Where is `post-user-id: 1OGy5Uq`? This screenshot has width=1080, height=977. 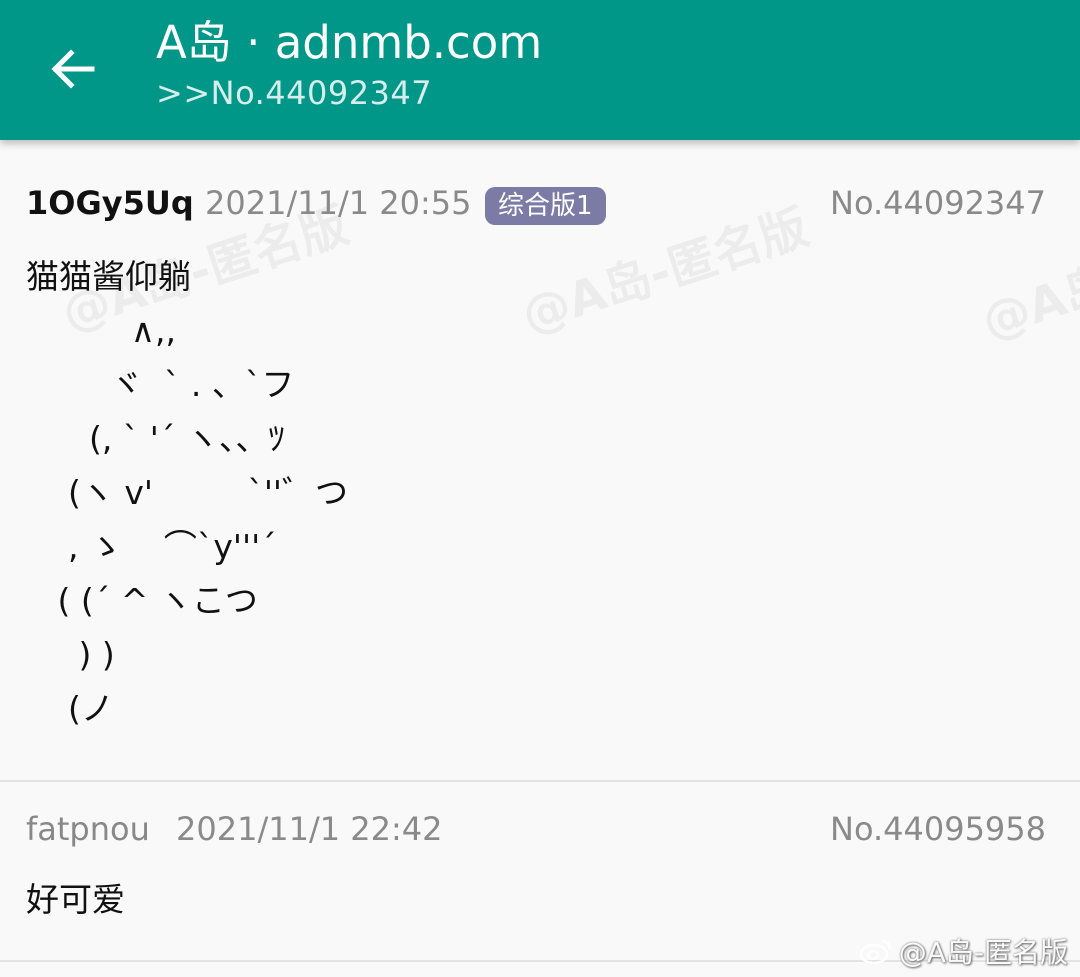
post-user-id: 1OGy5Uq is located at coordinates (110, 203).